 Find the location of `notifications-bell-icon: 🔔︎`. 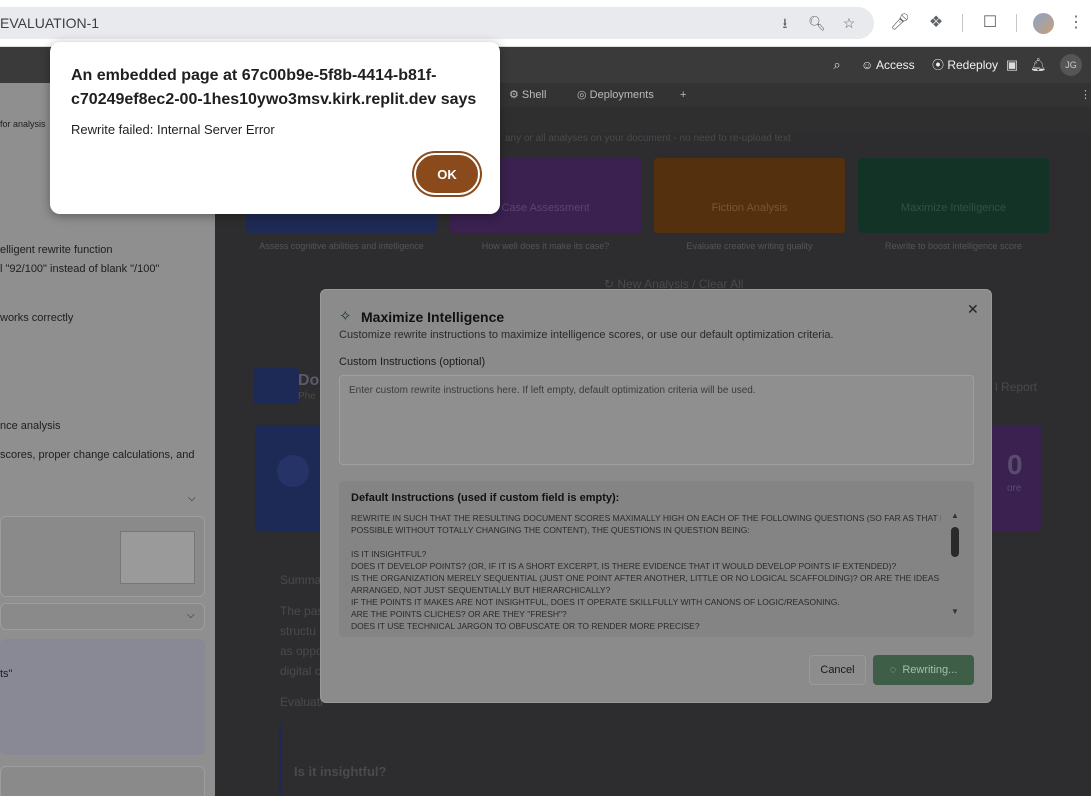

notifications-bell-icon: 🔔︎ is located at coordinates (1038, 65).